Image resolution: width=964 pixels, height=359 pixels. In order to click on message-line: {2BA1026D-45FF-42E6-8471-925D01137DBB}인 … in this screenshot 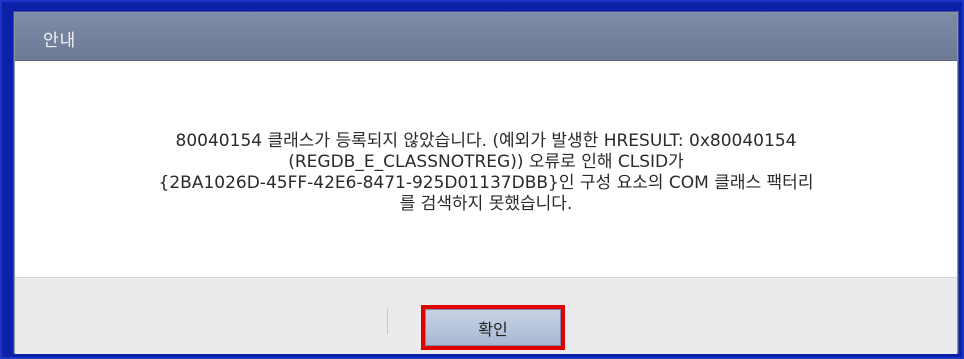, I will do `click(486, 182)`.